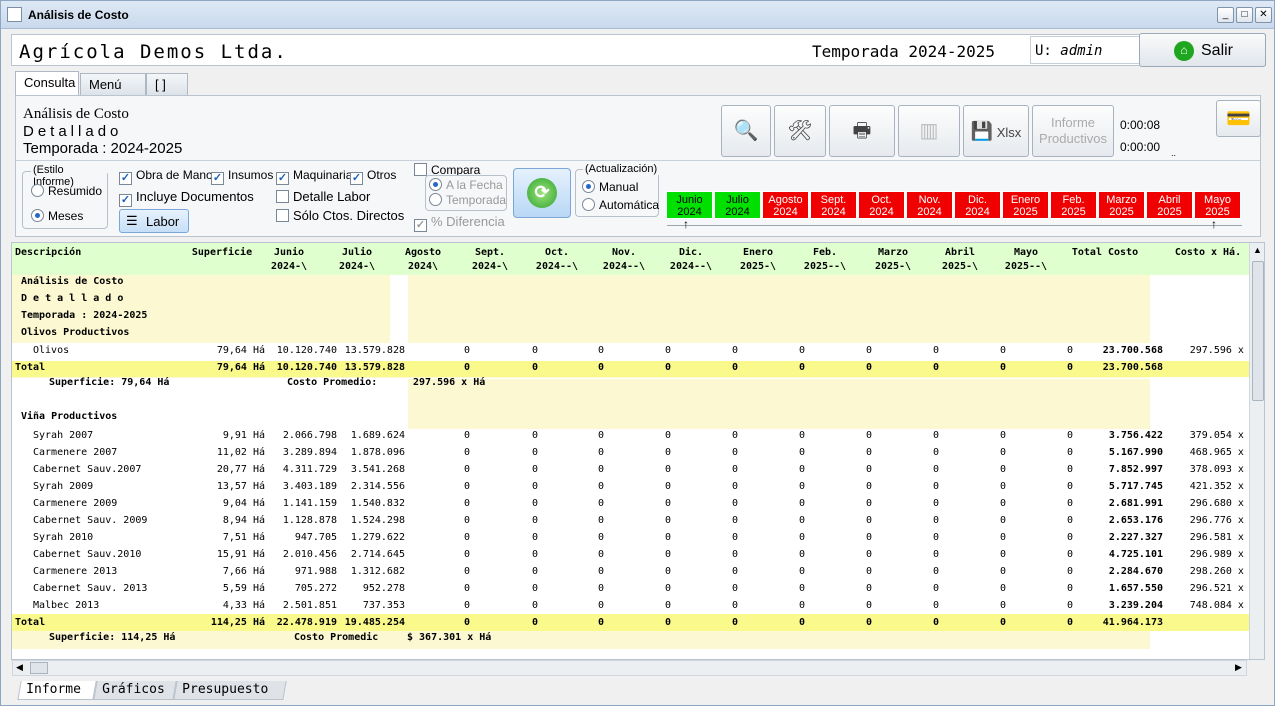  What do you see at coordinates (332, 382) in the screenshot?
I see `costo-promedio-label: Costo Promedio:` at bounding box center [332, 382].